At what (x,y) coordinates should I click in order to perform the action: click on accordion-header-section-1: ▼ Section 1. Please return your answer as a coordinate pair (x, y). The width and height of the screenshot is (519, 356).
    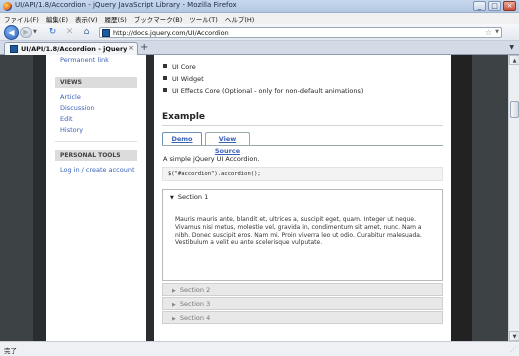
    Looking at the image, I should click on (302, 197).